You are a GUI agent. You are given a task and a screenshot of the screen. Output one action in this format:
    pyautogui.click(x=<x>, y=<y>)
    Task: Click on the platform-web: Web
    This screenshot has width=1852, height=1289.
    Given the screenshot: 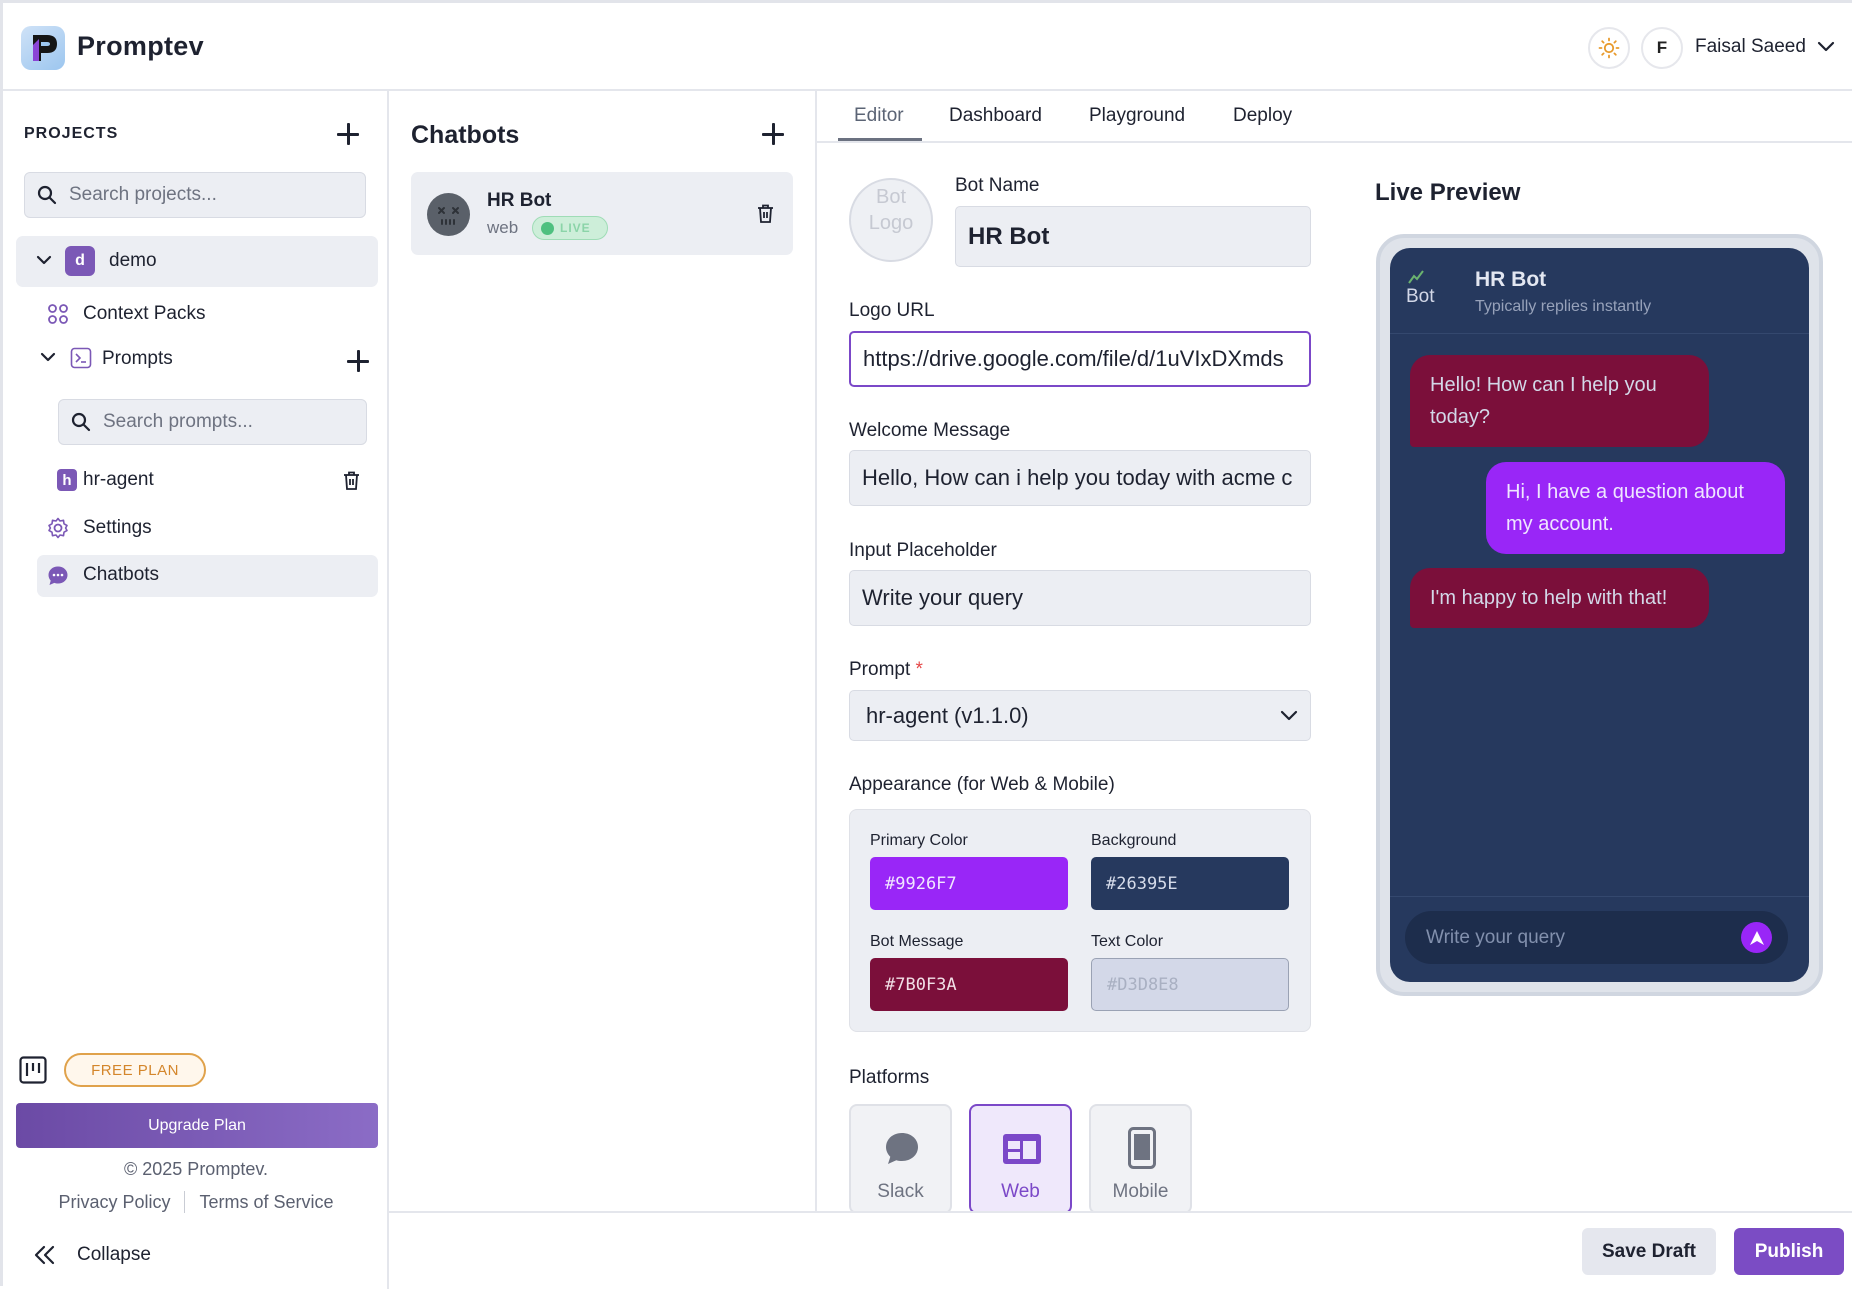 What is the action you would take?
    pyautogui.click(x=1020, y=1159)
    